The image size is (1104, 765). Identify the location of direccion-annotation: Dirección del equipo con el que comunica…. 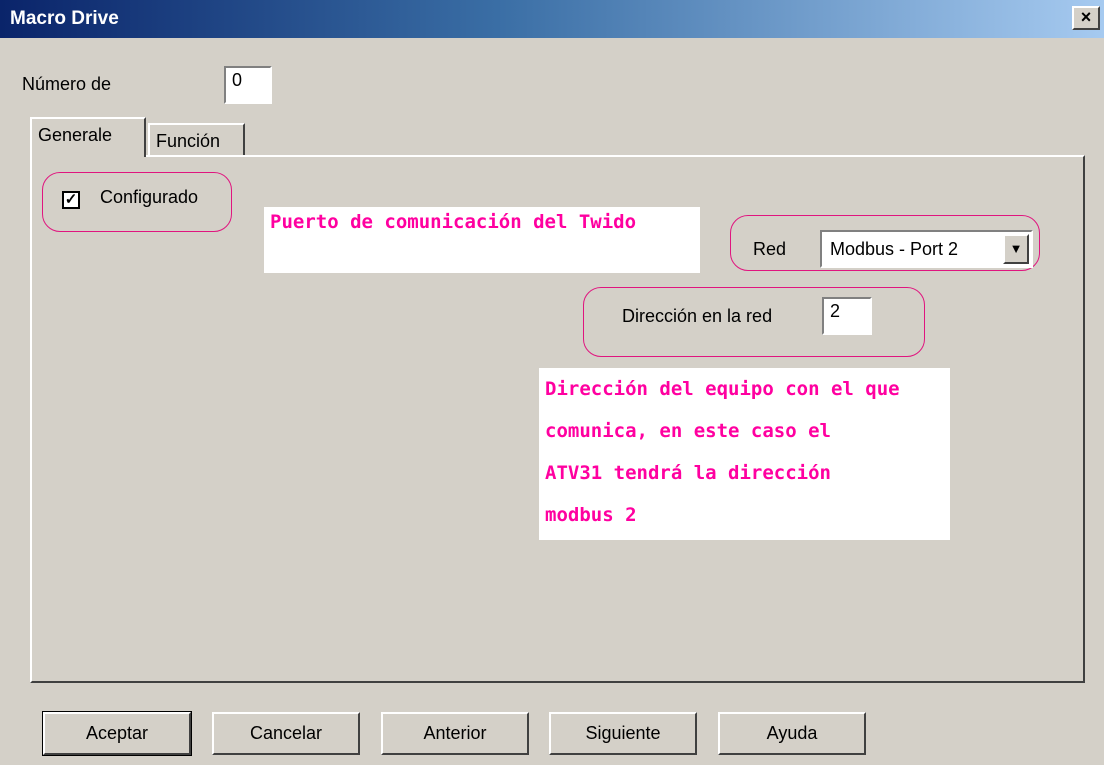
(744, 454).